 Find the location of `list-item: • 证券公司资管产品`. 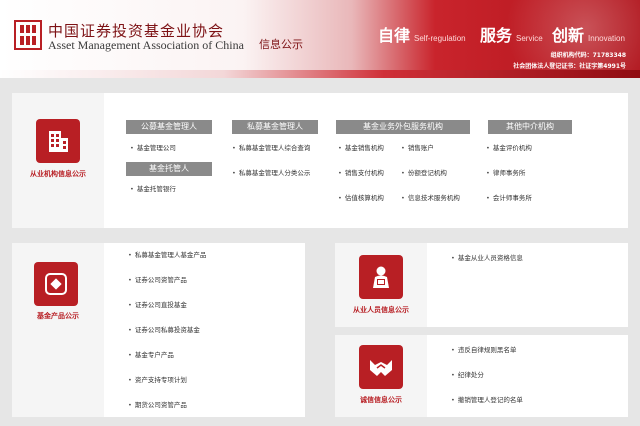

list-item: • 证券公司资管产品 is located at coordinates (157, 280).